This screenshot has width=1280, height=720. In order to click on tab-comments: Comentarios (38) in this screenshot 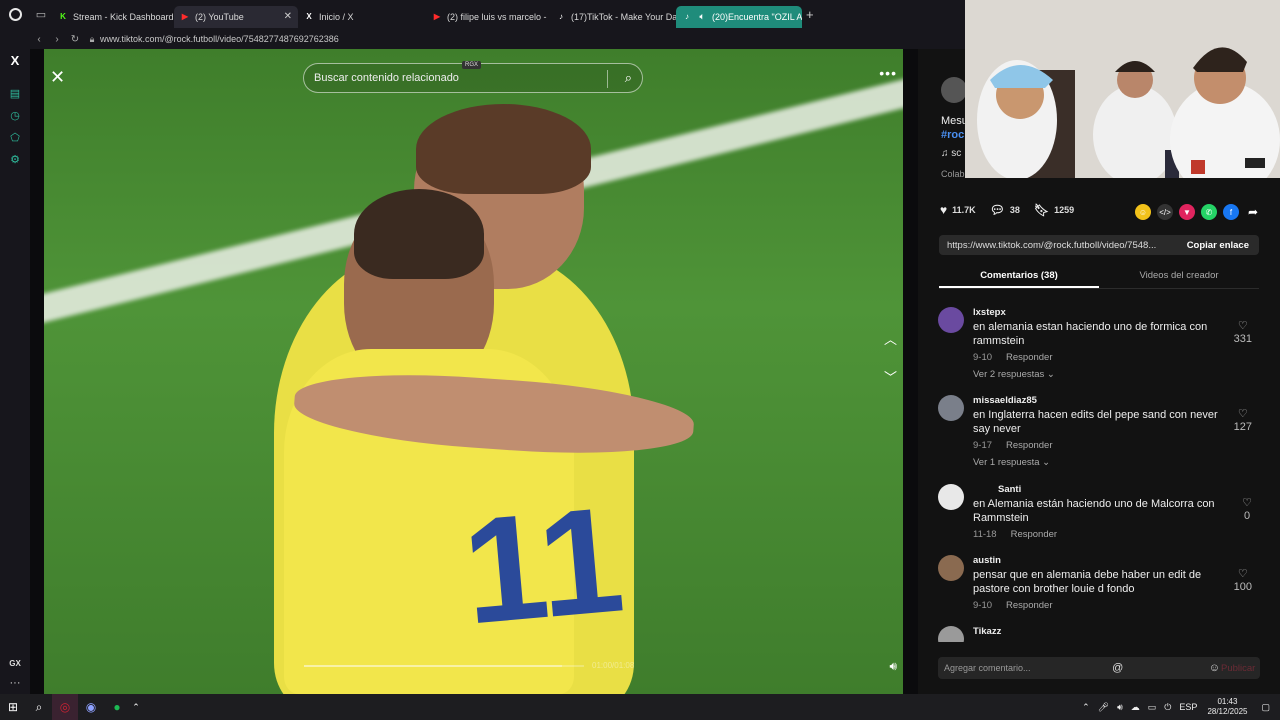, I will do `click(1019, 276)`.